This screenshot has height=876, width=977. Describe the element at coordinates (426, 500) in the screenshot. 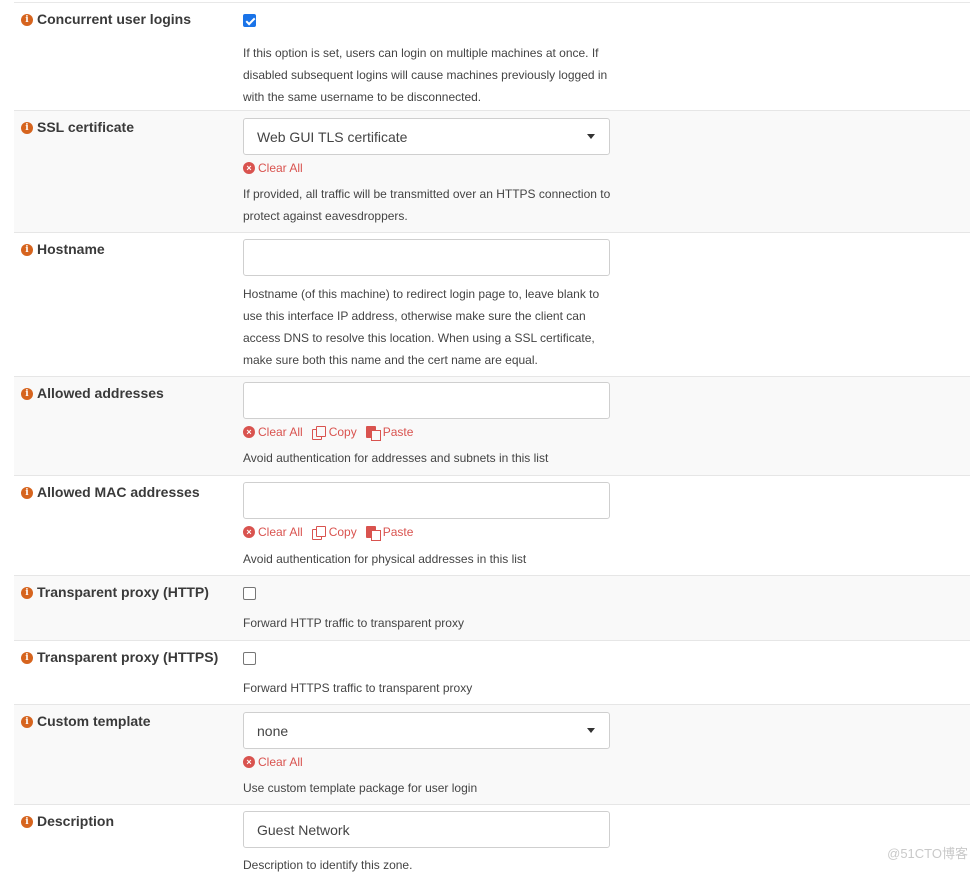

I see `allowed-mac-addresses-input` at that location.